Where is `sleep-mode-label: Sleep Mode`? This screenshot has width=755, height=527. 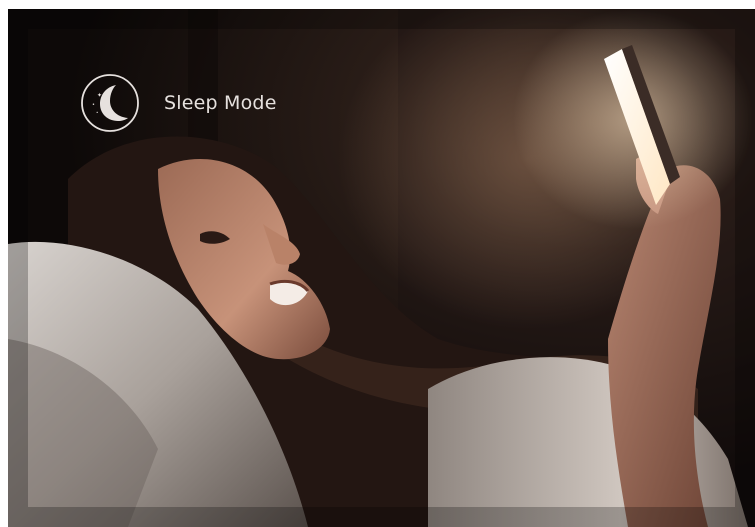 sleep-mode-label: Sleep Mode is located at coordinates (220, 103).